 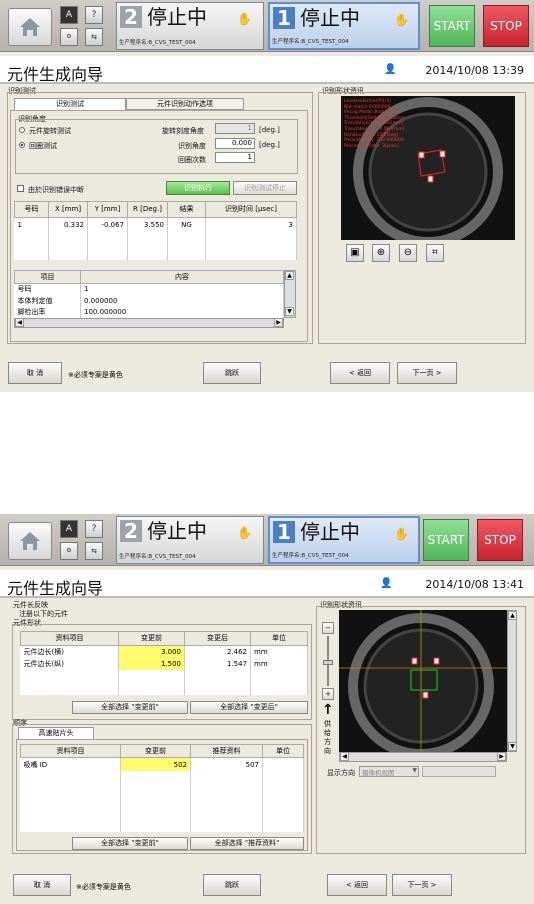 What do you see at coordinates (251, 209) in the screenshot?
I see `col-time: 识别时间 [µsec]` at bounding box center [251, 209].